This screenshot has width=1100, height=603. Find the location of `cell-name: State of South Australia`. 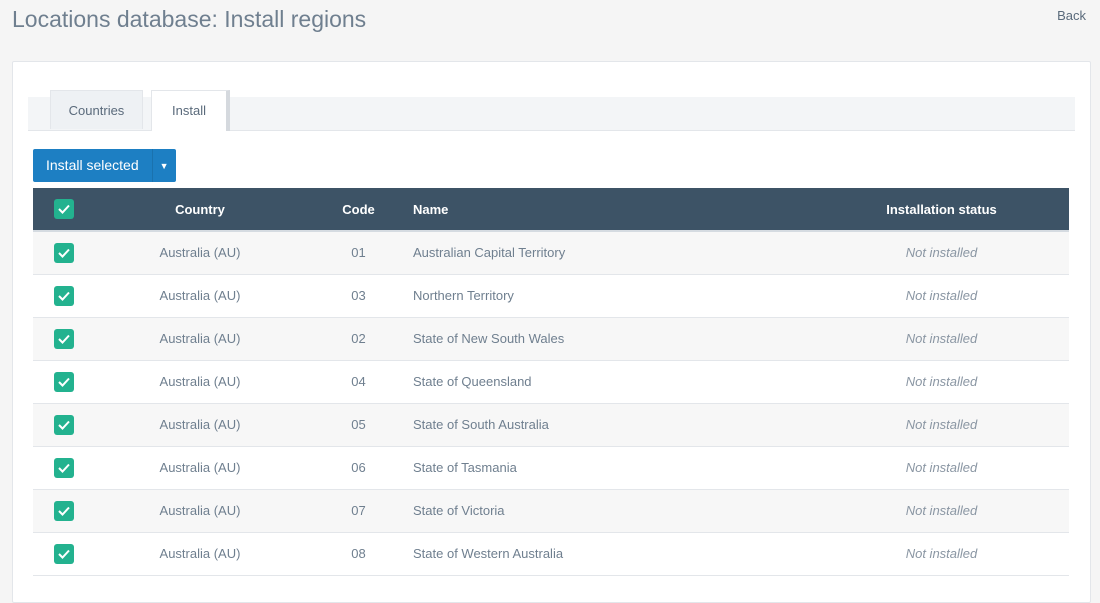

cell-name: State of South Australia is located at coordinates (481, 424).